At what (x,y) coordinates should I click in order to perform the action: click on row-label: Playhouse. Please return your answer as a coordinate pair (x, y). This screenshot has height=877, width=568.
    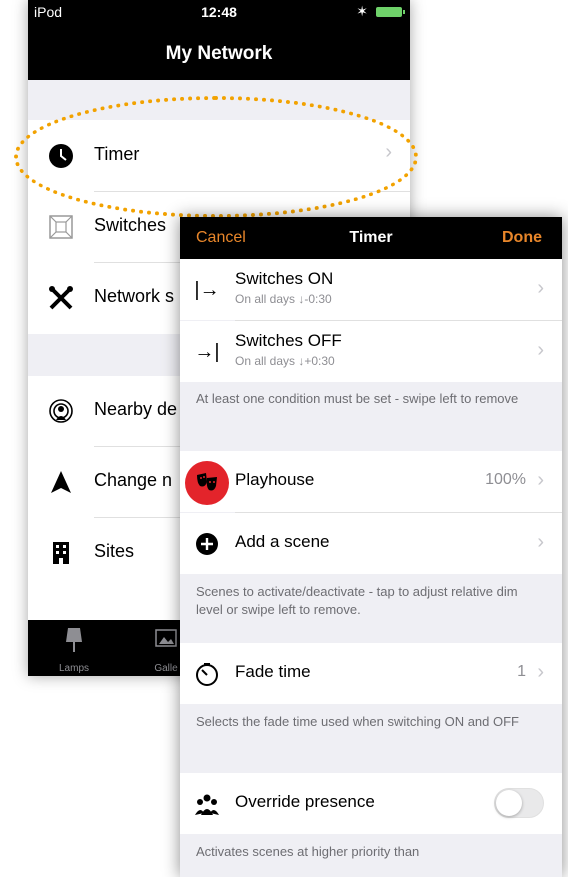
    Looking at the image, I should click on (275, 479).